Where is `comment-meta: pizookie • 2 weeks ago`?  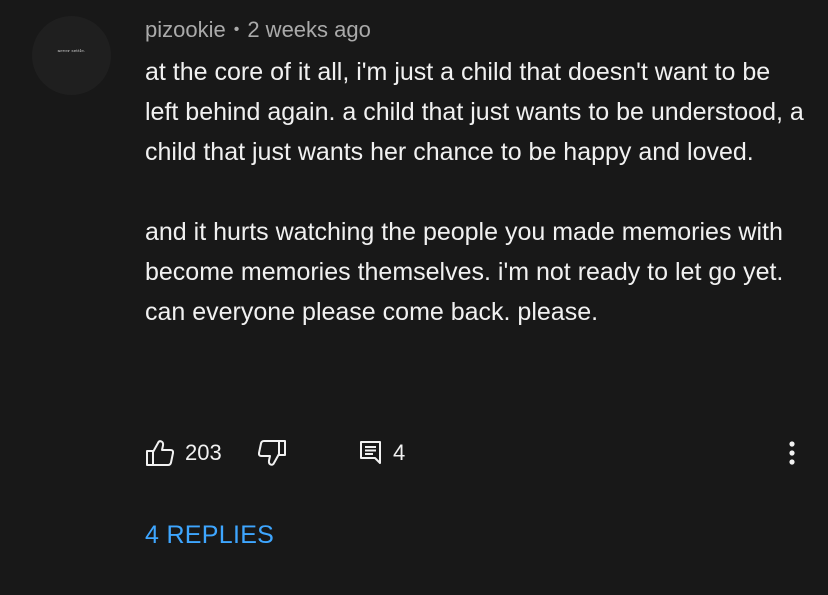
comment-meta: pizookie • 2 weeks ago is located at coordinates (258, 30).